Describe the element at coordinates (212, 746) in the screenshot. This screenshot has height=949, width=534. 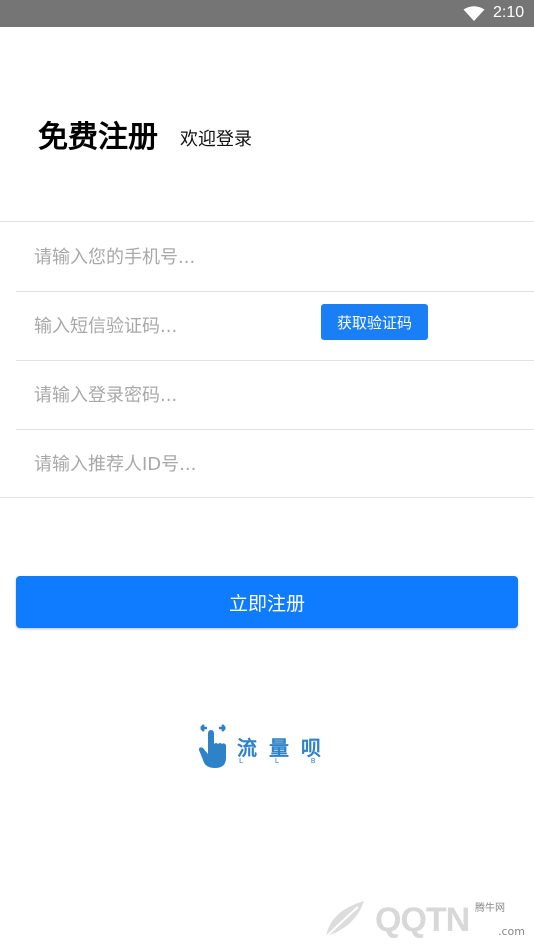
I see `hand-tap-icon` at that location.